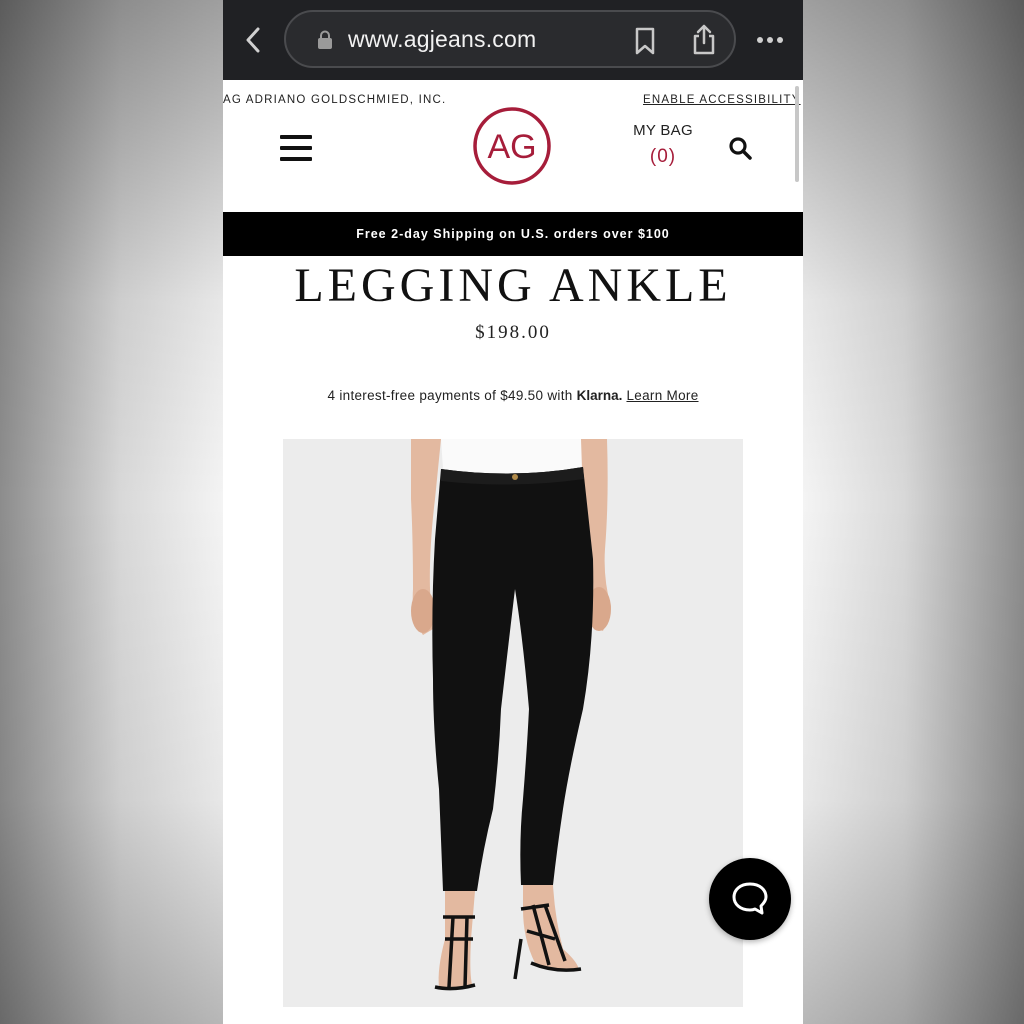  I want to click on address-bar: www.agjeans.com, so click(510, 39).